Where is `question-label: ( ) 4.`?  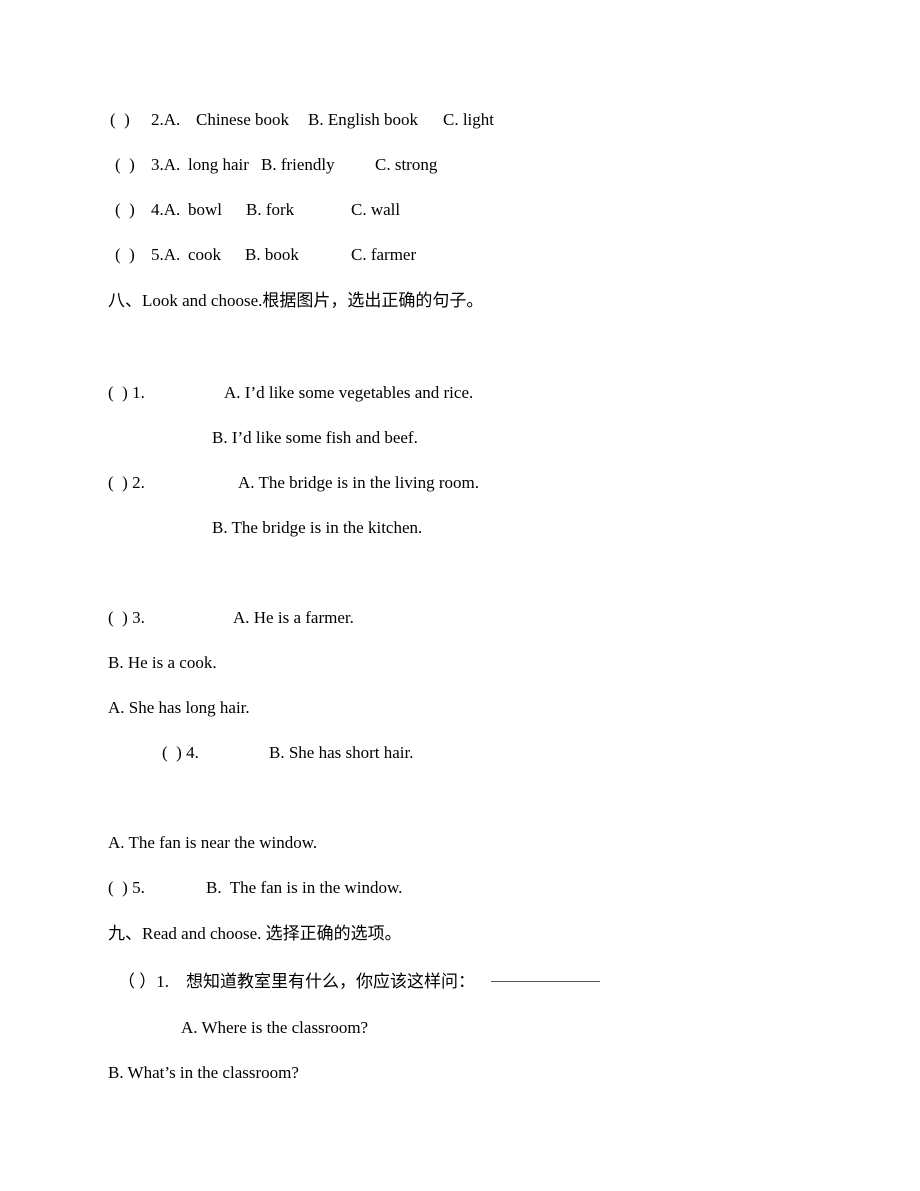 question-label: ( ) 4. is located at coordinates (180, 752).